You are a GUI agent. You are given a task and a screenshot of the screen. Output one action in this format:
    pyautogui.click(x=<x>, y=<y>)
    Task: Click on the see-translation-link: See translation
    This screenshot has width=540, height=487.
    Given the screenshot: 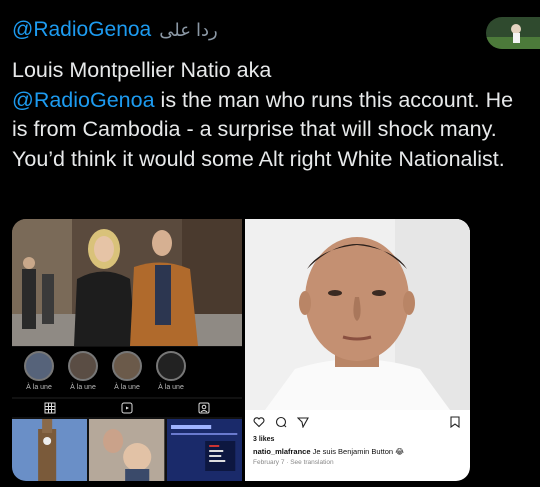 What is the action you would take?
    pyautogui.click(x=311, y=462)
    